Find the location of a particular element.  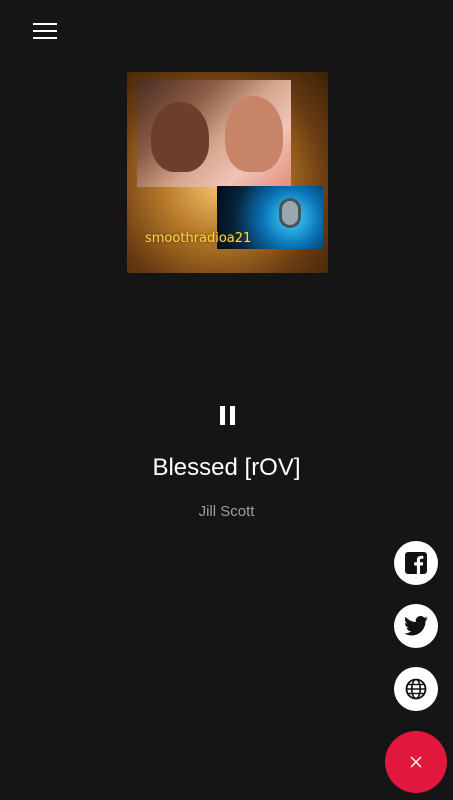

pause-icon is located at coordinates (222, 415).